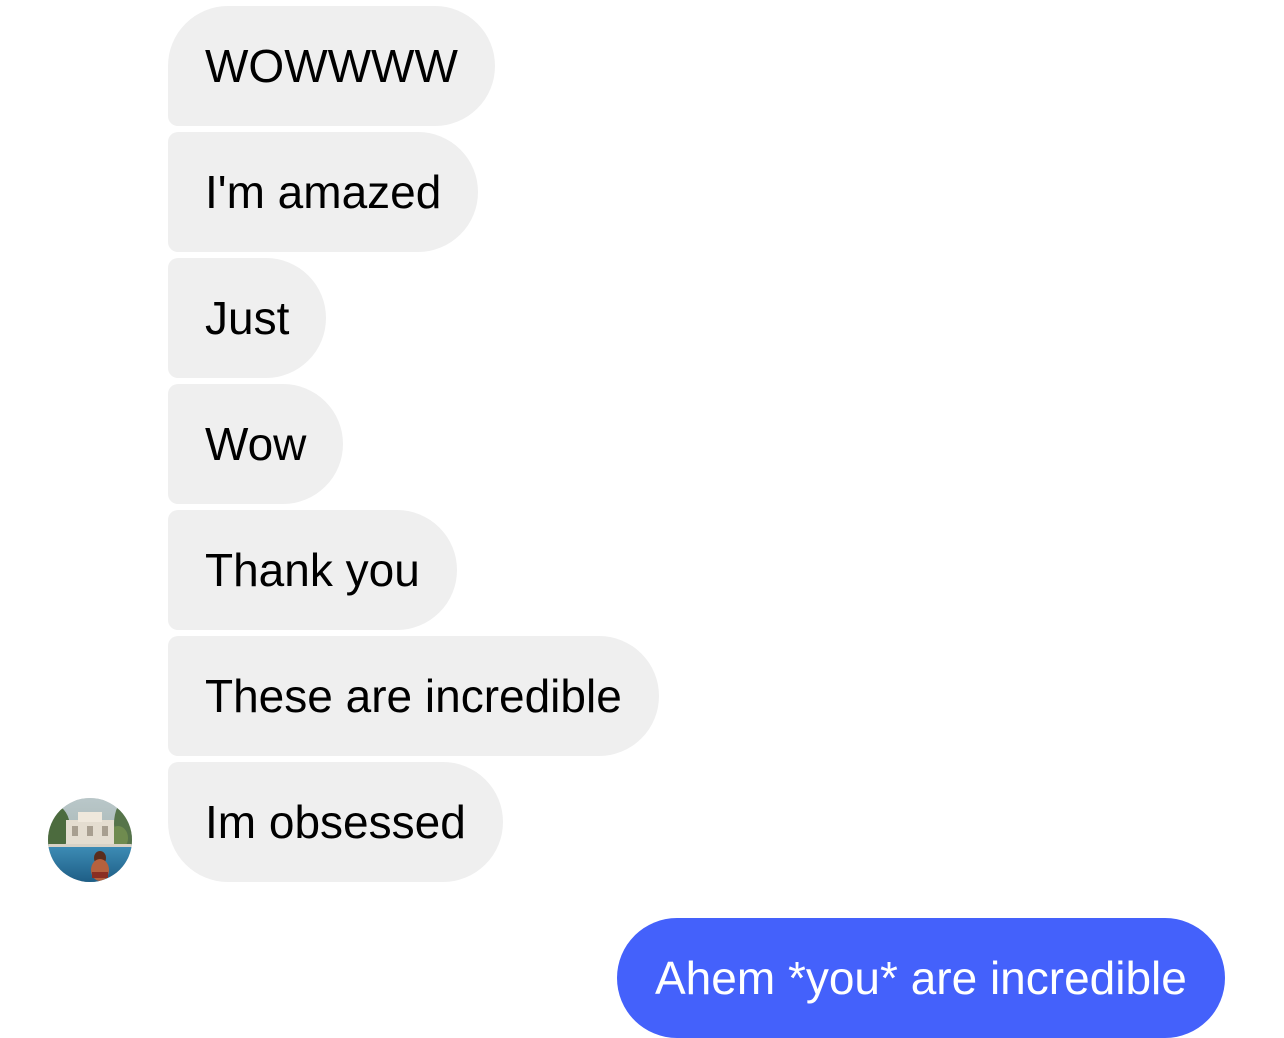  I want to click on incoming-message-bubble: I'm amazed, so click(323, 192).